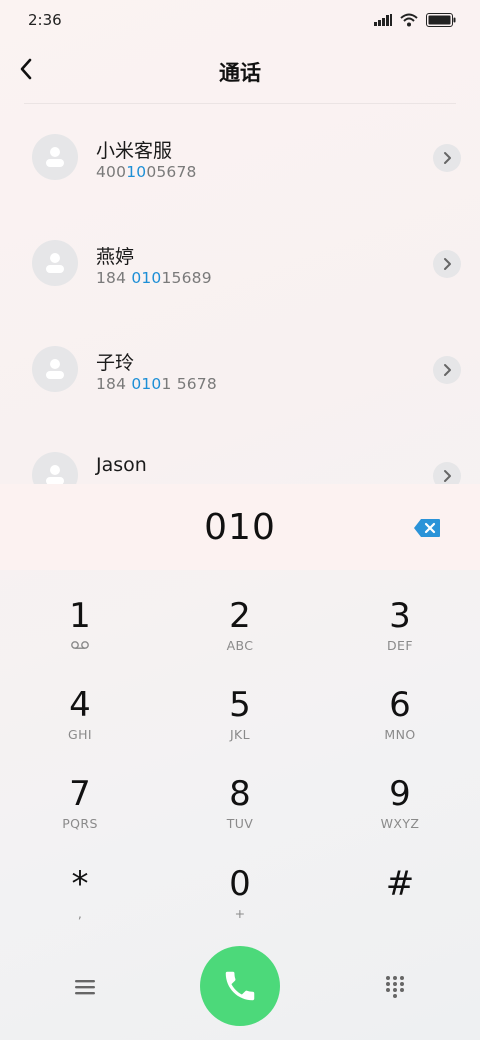 The image size is (480, 1040). What do you see at coordinates (240, 263) in the screenshot?
I see `contact-row: 燕婷 184 01015689` at bounding box center [240, 263].